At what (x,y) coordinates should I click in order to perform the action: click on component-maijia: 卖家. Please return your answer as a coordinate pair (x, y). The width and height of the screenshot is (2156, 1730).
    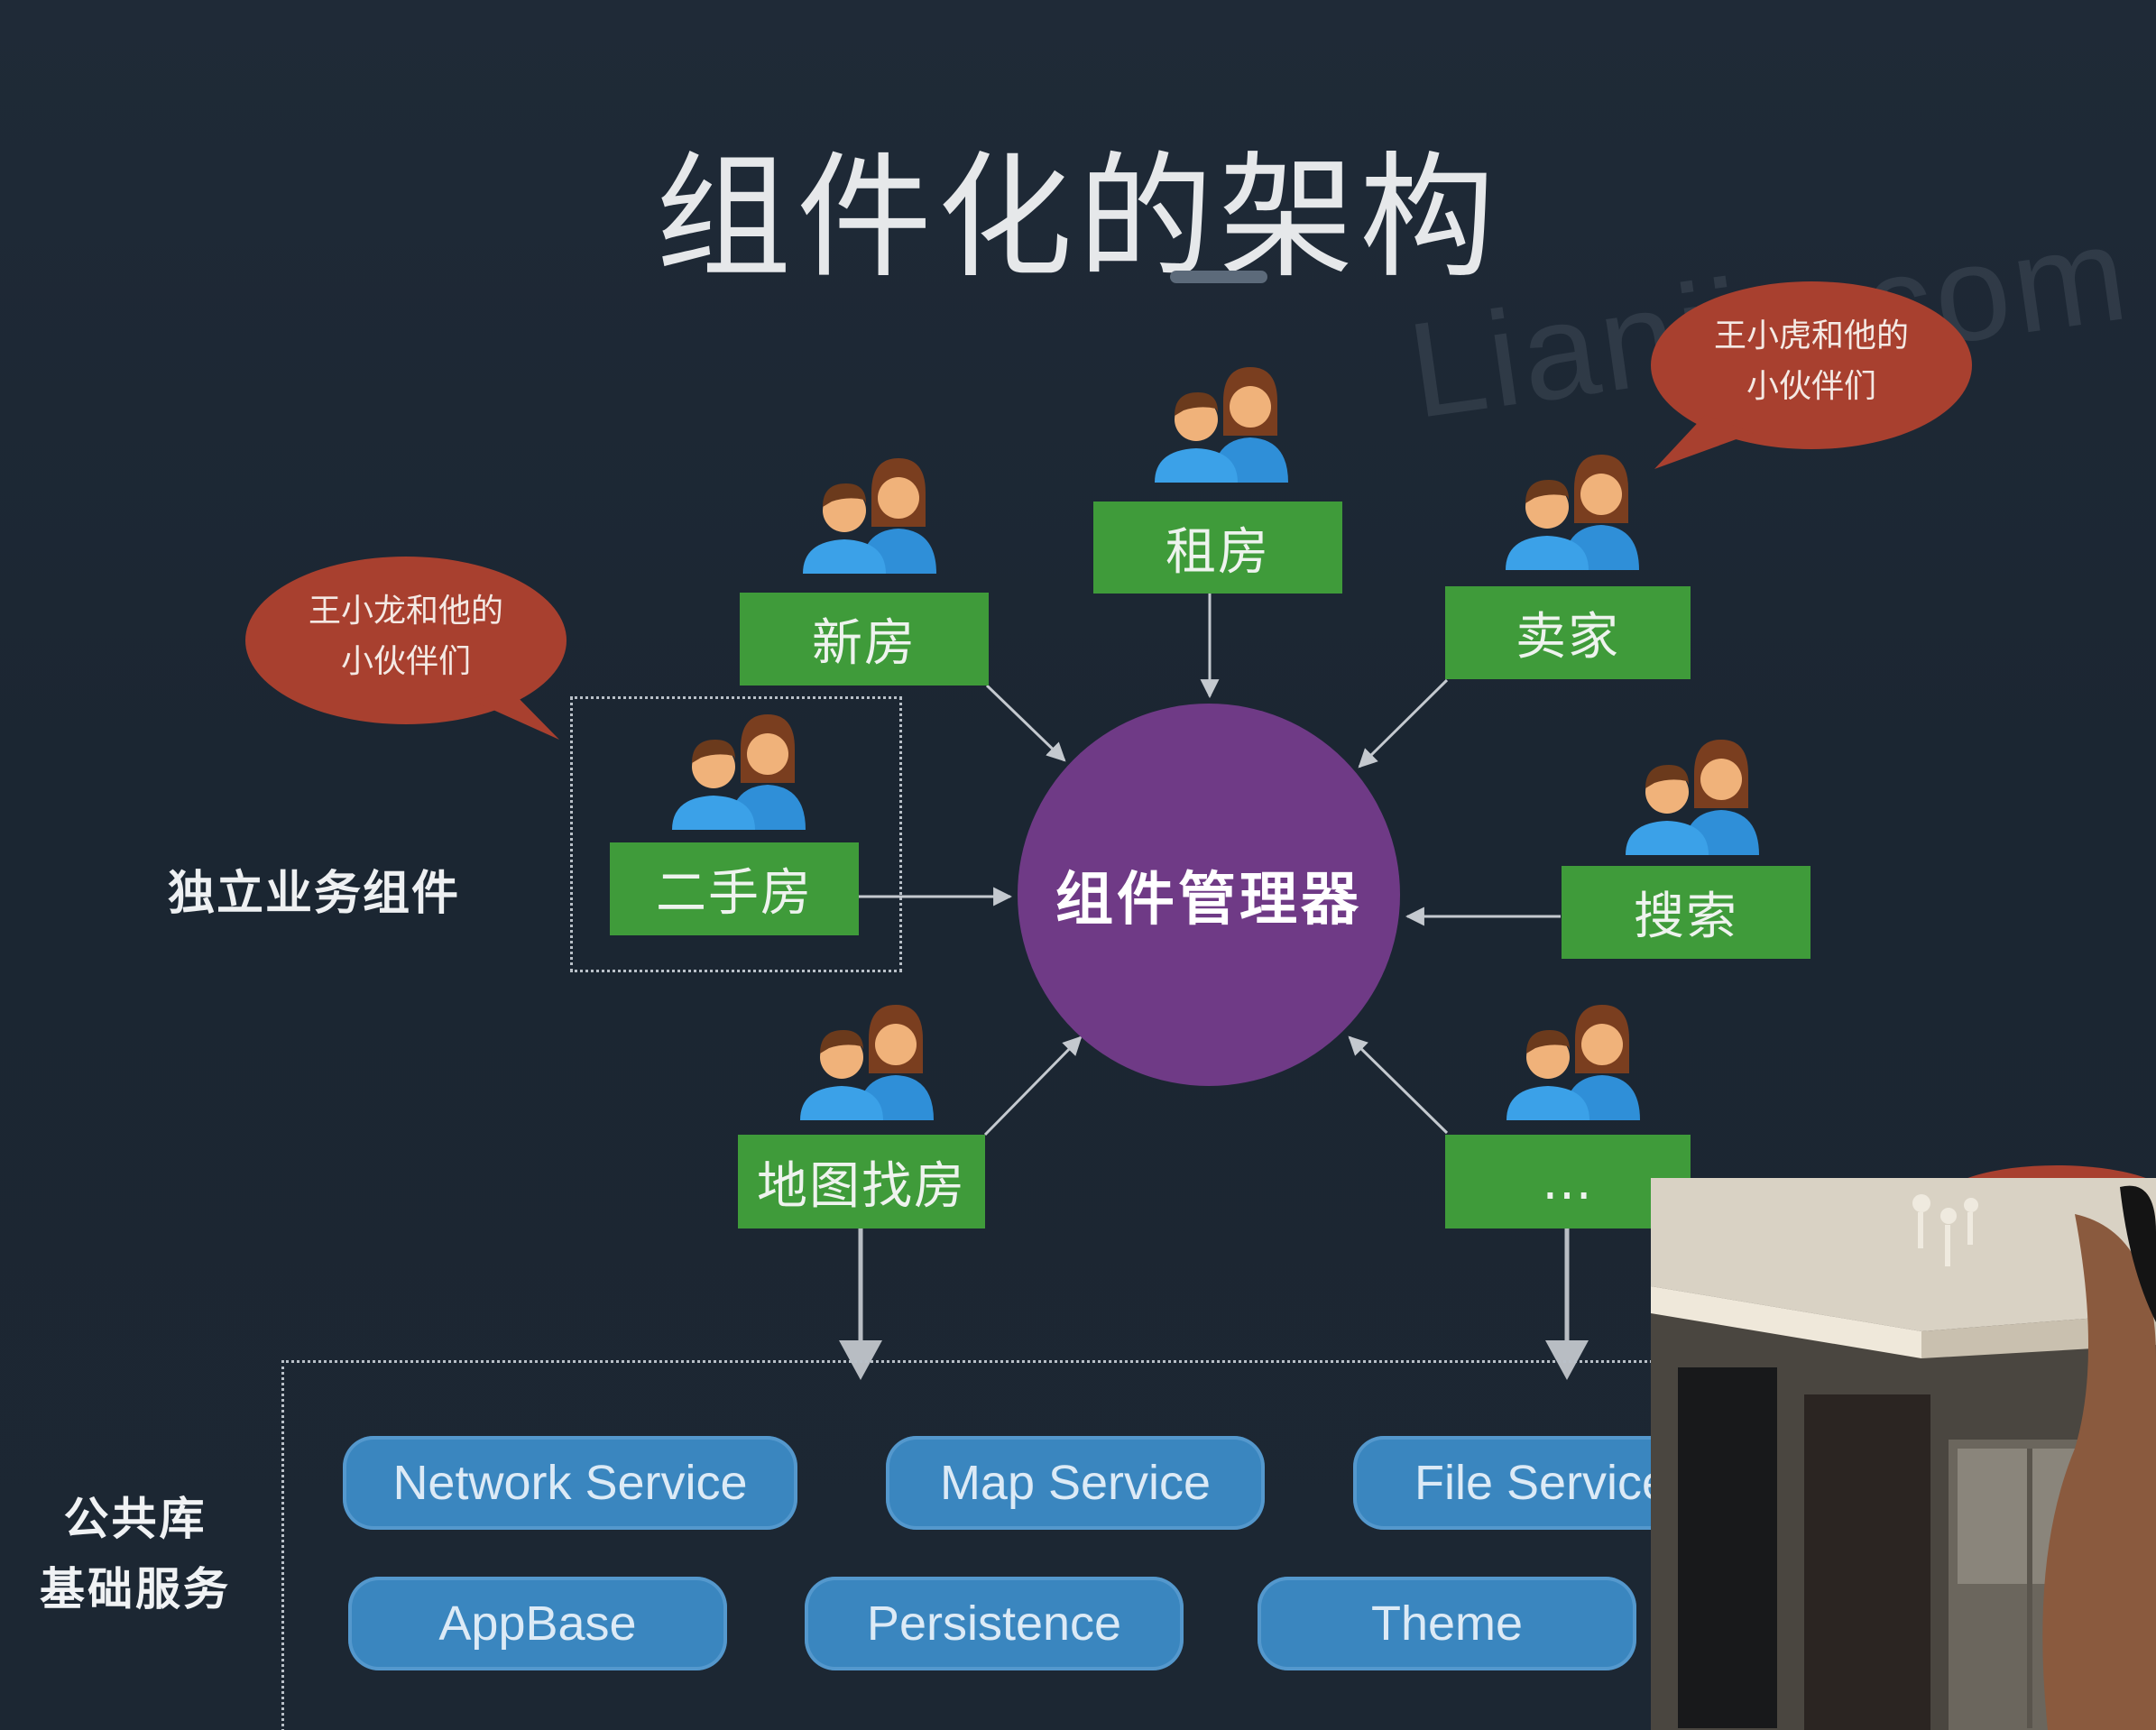
    Looking at the image, I should click on (1568, 632).